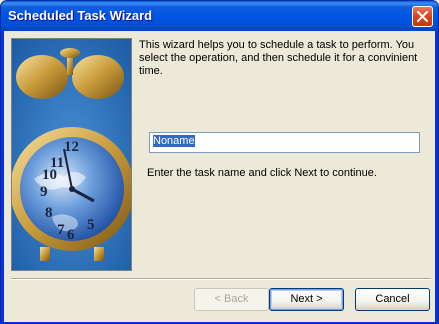 The image size is (439, 324). Describe the element at coordinates (221, 279) in the screenshot. I see `button-divider` at that location.